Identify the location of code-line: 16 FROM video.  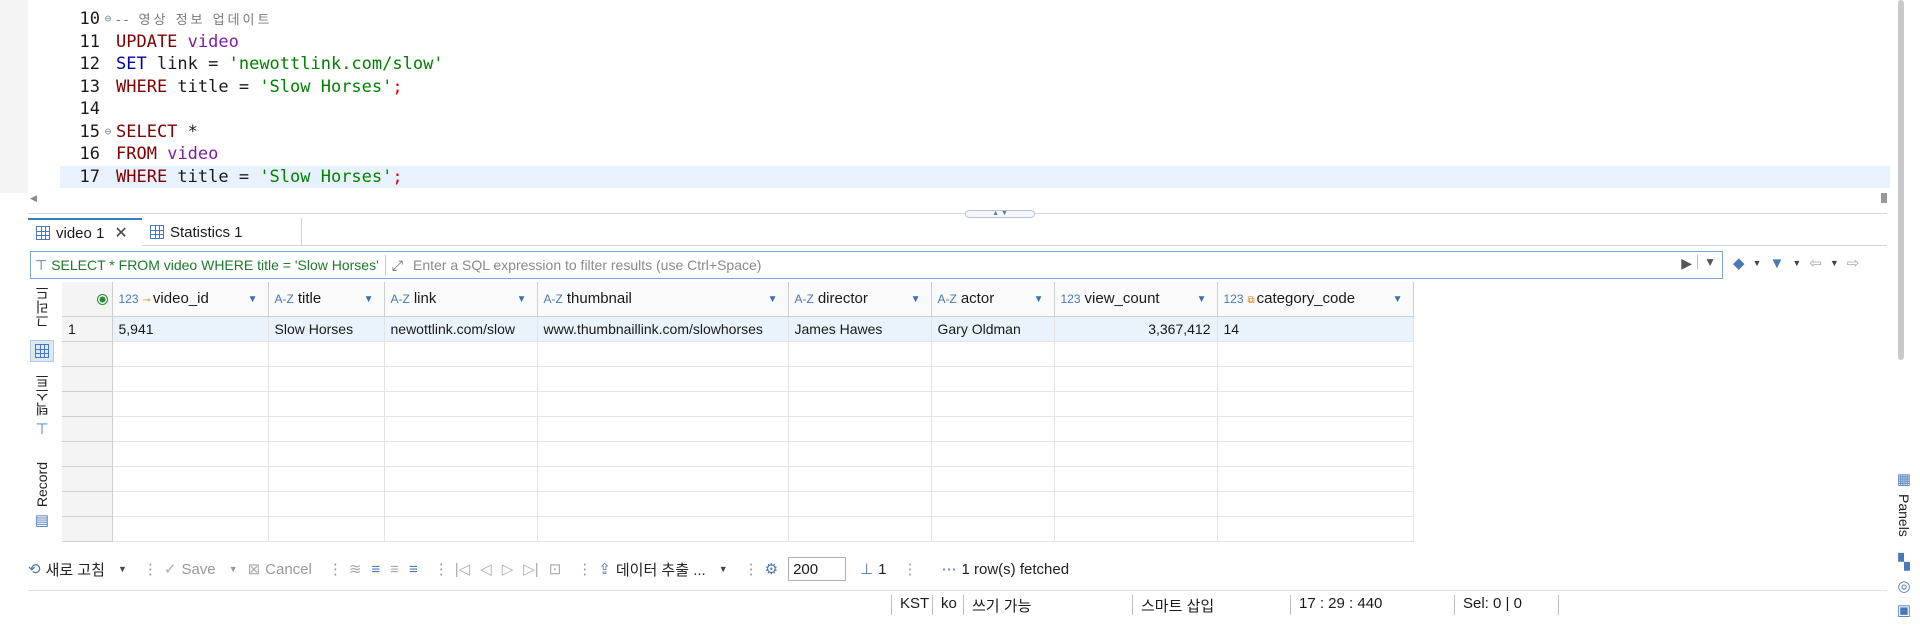
(978, 154).